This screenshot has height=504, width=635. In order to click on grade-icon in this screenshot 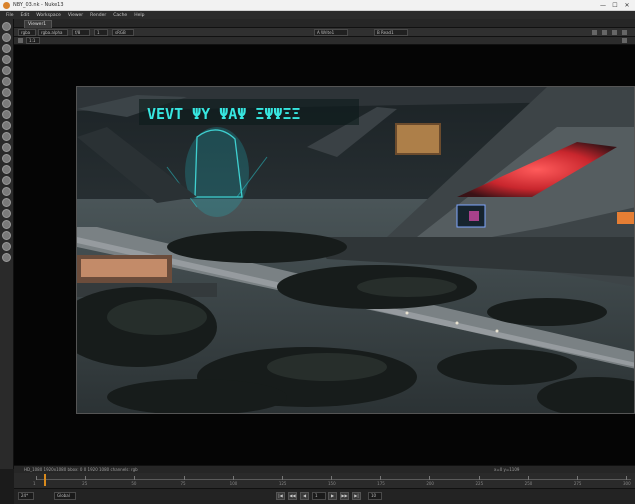, I will do `click(6, 70)`.